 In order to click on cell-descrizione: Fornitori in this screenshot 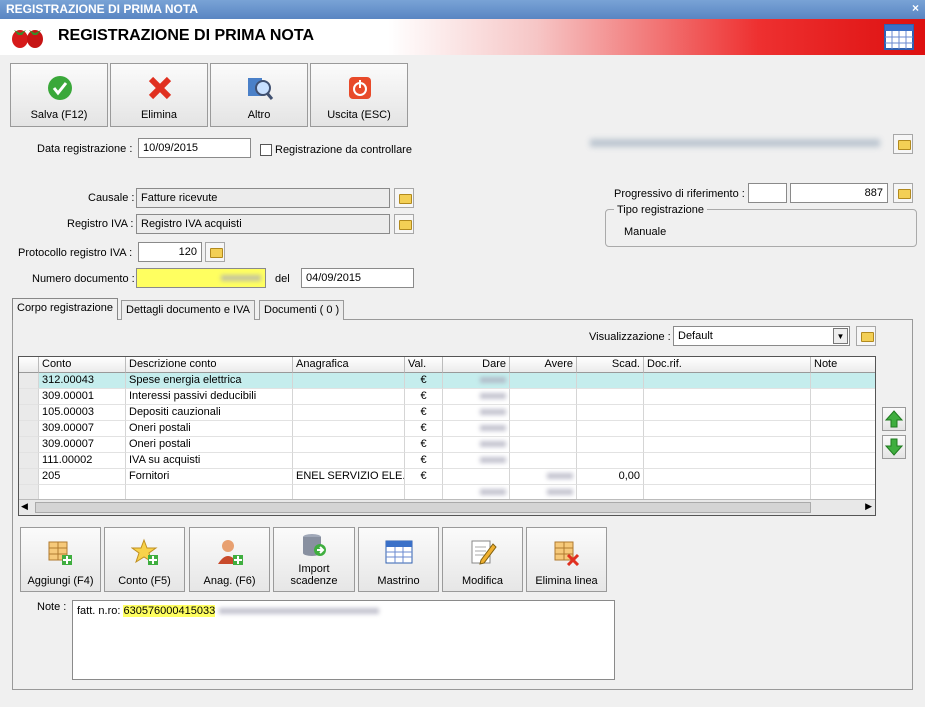, I will do `click(209, 477)`.